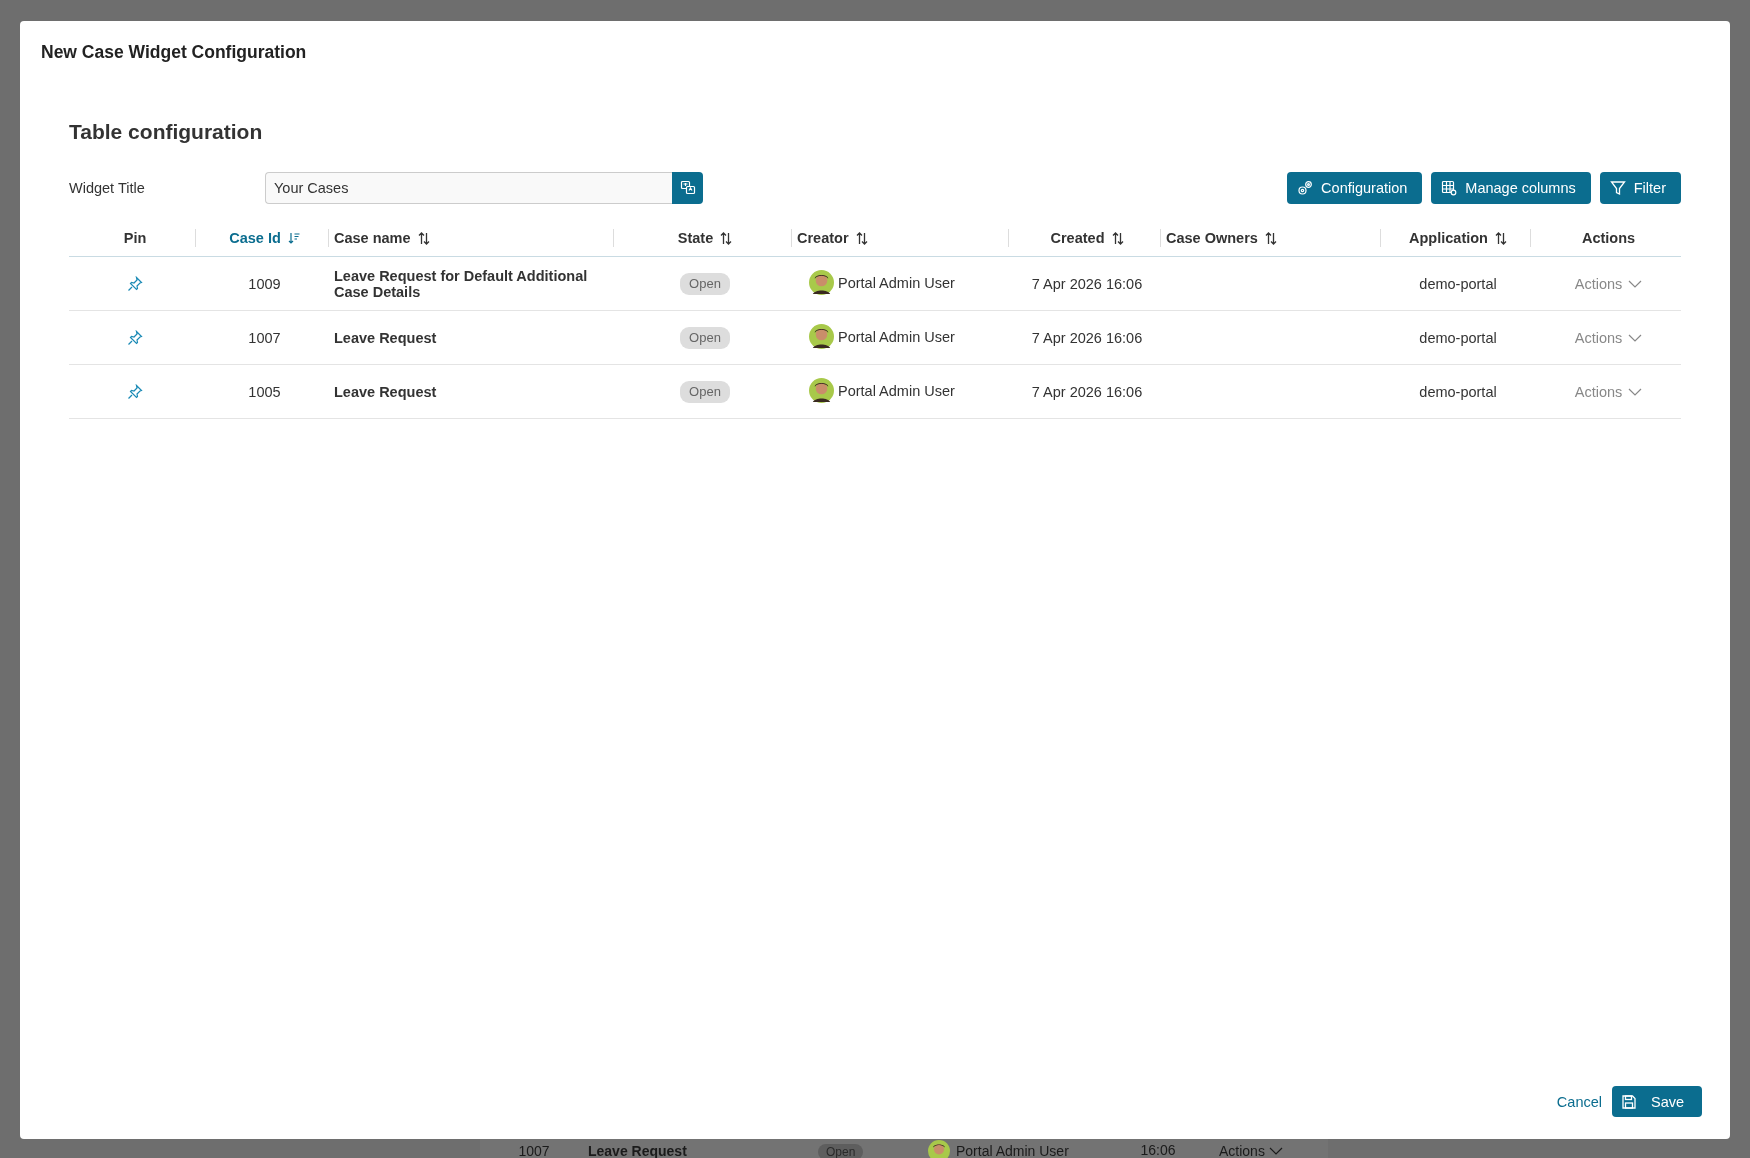 The height and width of the screenshot is (1158, 1750). What do you see at coordinates (1640, 188) in the screenshot?
I see `filter-button: Filter` at bounding box center [1640, 188].